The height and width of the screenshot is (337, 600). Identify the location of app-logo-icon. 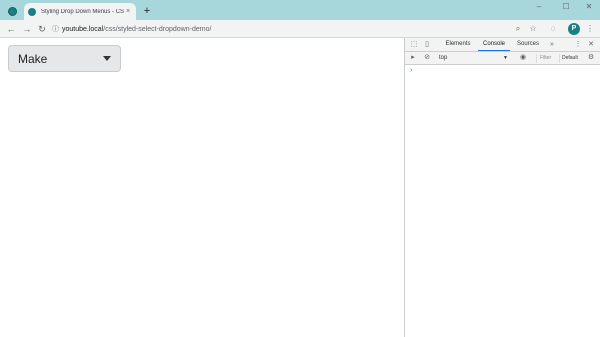
(12, 11).